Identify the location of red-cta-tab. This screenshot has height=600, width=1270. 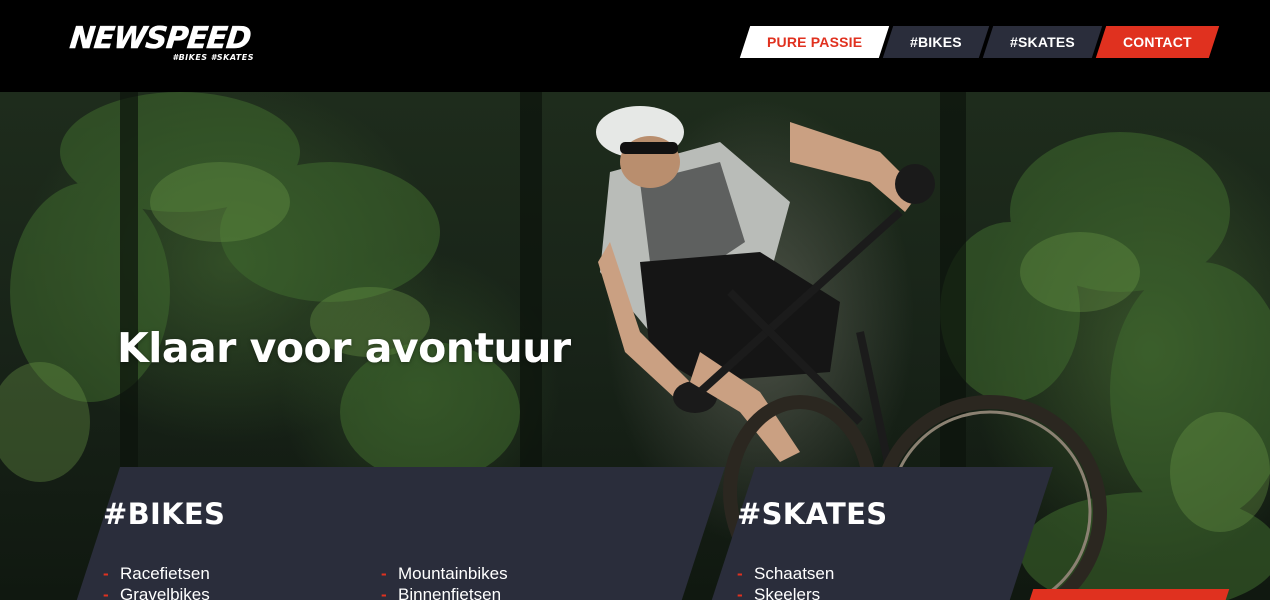
(1128, 594).